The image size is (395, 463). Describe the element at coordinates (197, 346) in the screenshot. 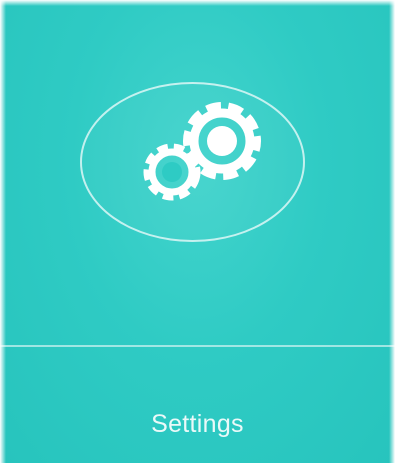

I see `divider` at that location.